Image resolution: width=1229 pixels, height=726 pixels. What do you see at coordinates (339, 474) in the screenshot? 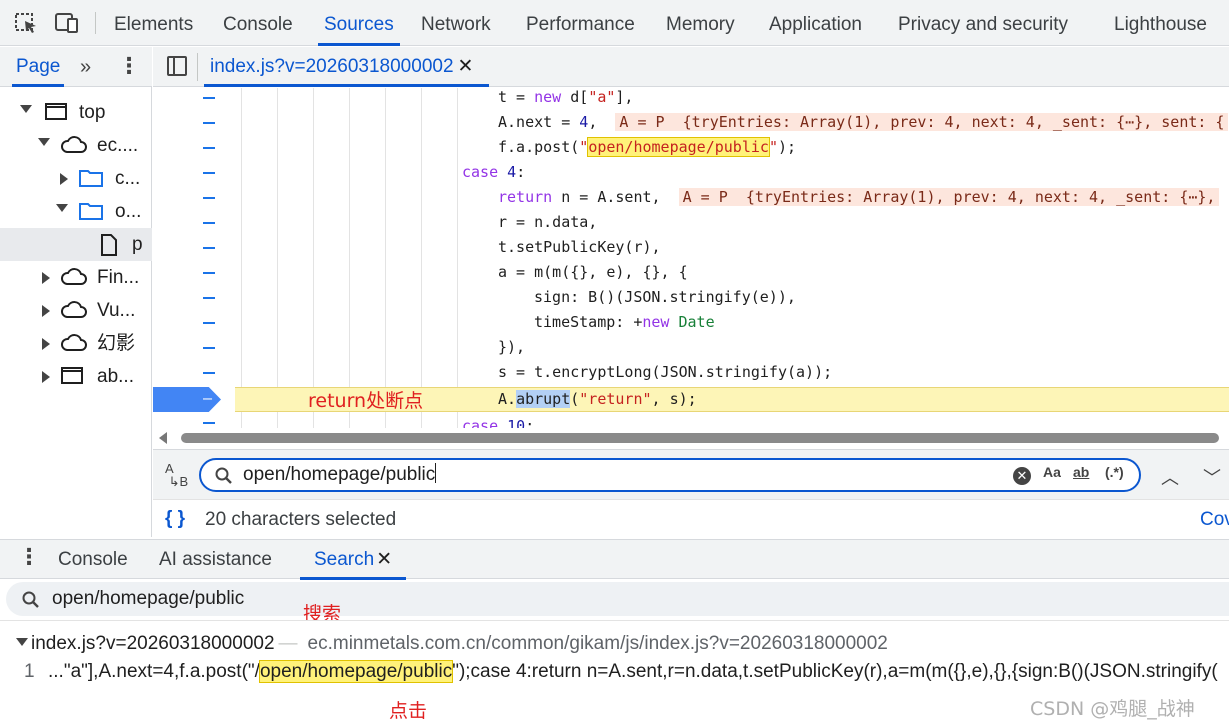
I see `find-input-value: open/homepage/public` at bounding box center [339, 474].